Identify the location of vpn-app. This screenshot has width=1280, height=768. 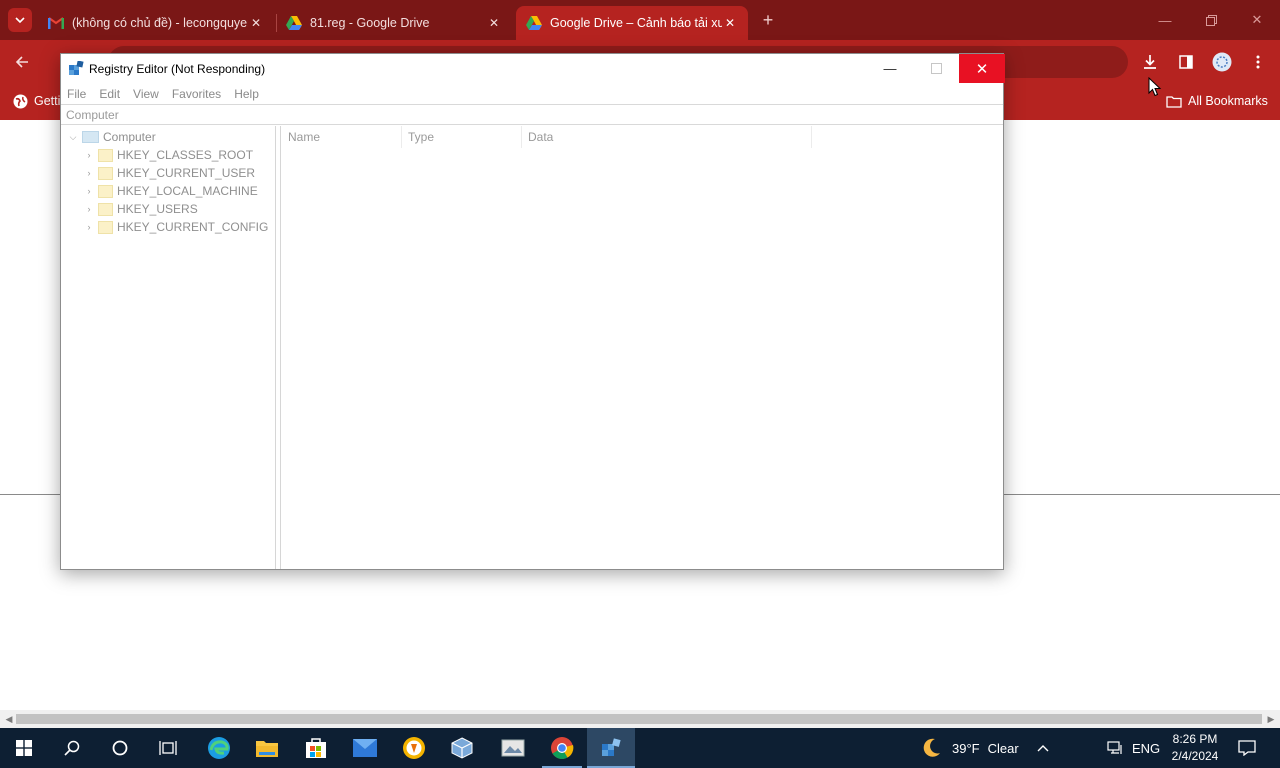
(414, 748).